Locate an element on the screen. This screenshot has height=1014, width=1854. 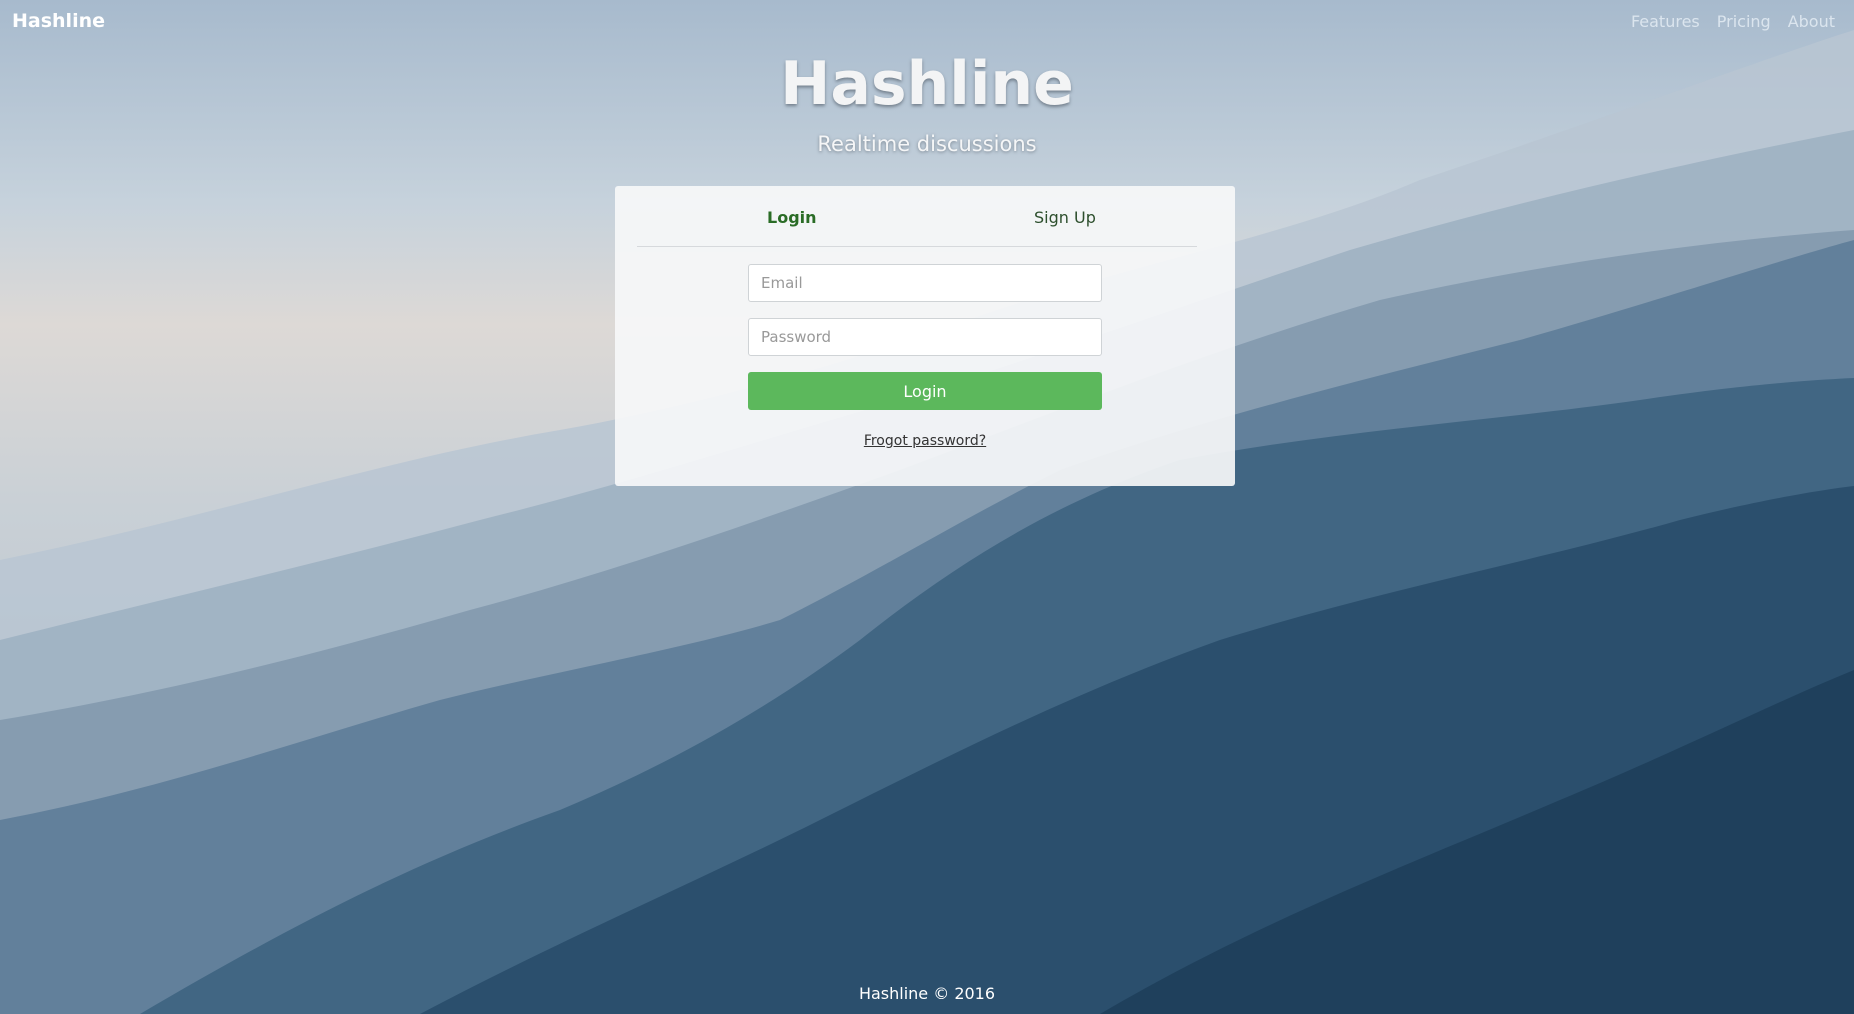
password-field is located at coordinates (925, 337).